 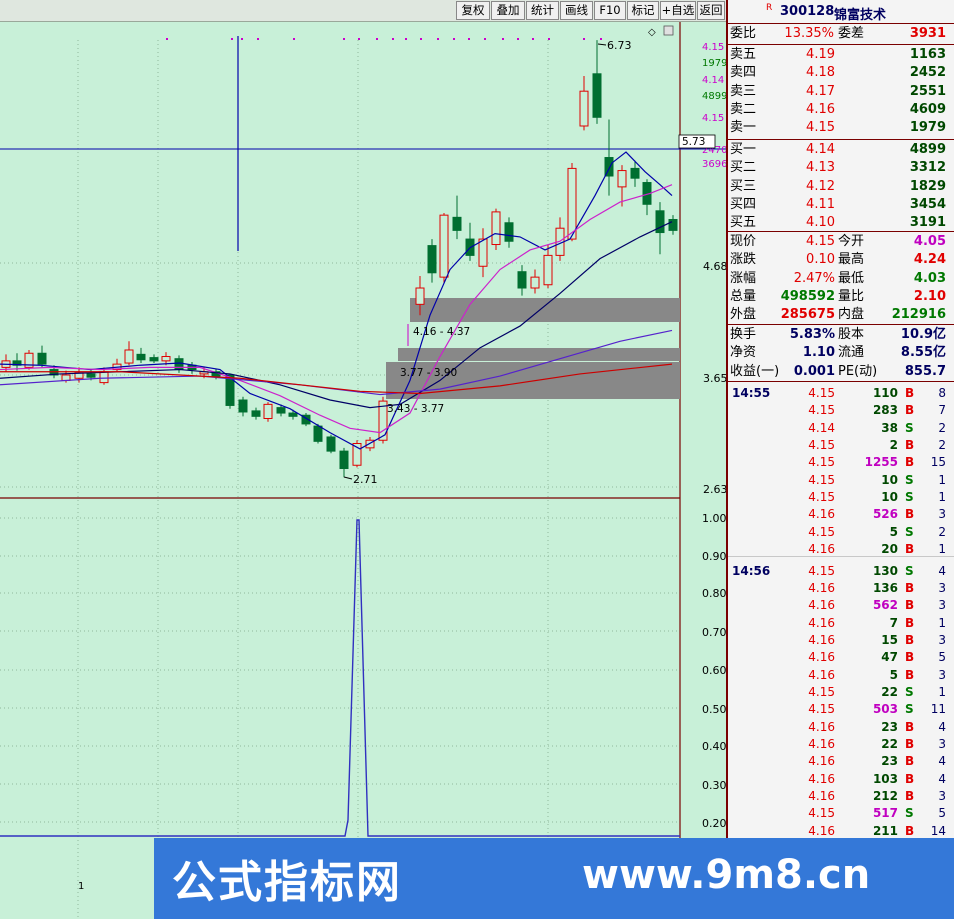 What do you see at coordinates (415, 409) in the screenshot?
I see `zone-label-3: 3.43 - 3.77` at bounding box center [415, 409].